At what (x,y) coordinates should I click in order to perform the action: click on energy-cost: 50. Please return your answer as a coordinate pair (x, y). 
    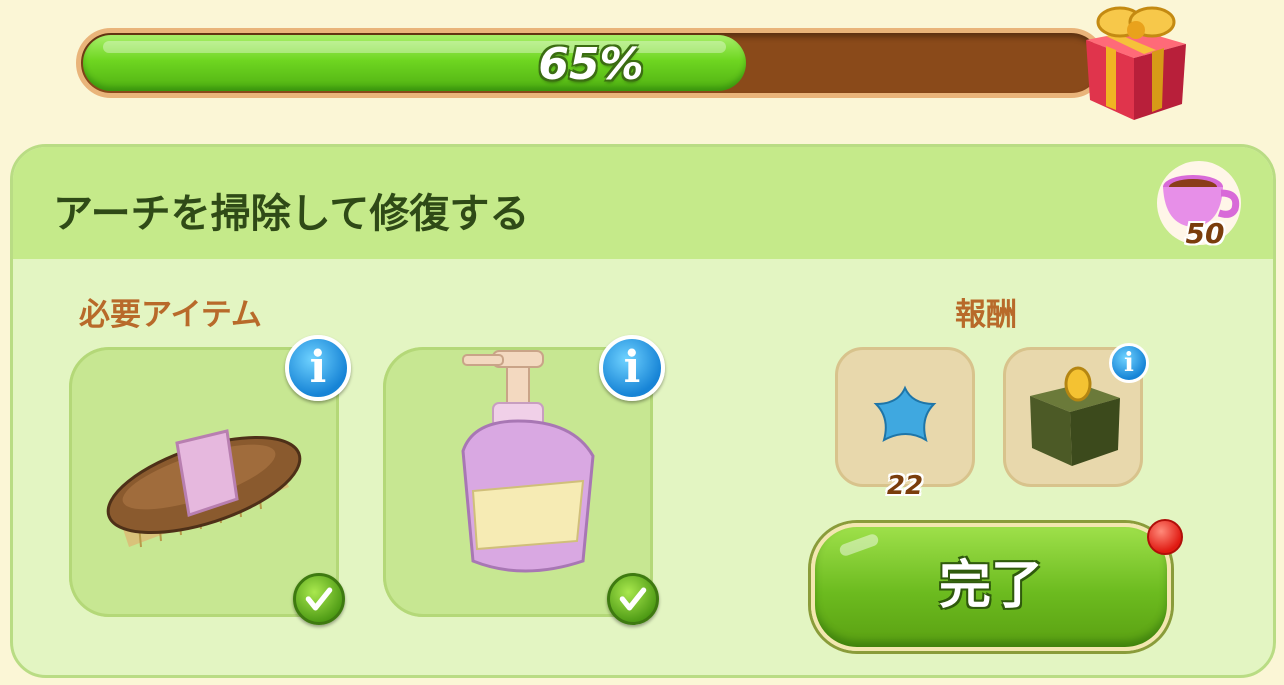
    Looking at the image, I should click on (1205, 233).